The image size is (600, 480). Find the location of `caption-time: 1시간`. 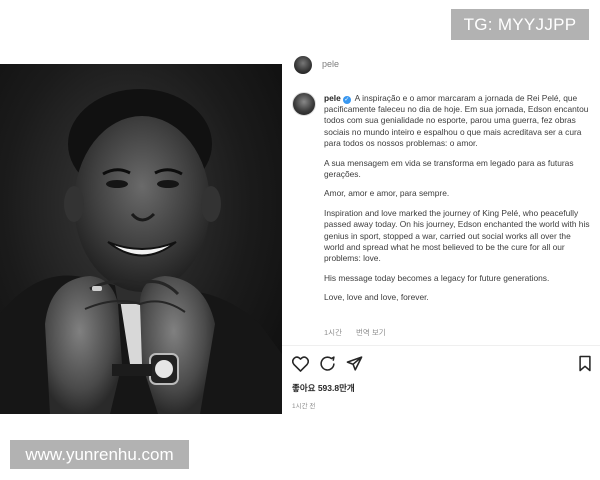

caption-time: 1시간 is located at coordinates (333, 332).